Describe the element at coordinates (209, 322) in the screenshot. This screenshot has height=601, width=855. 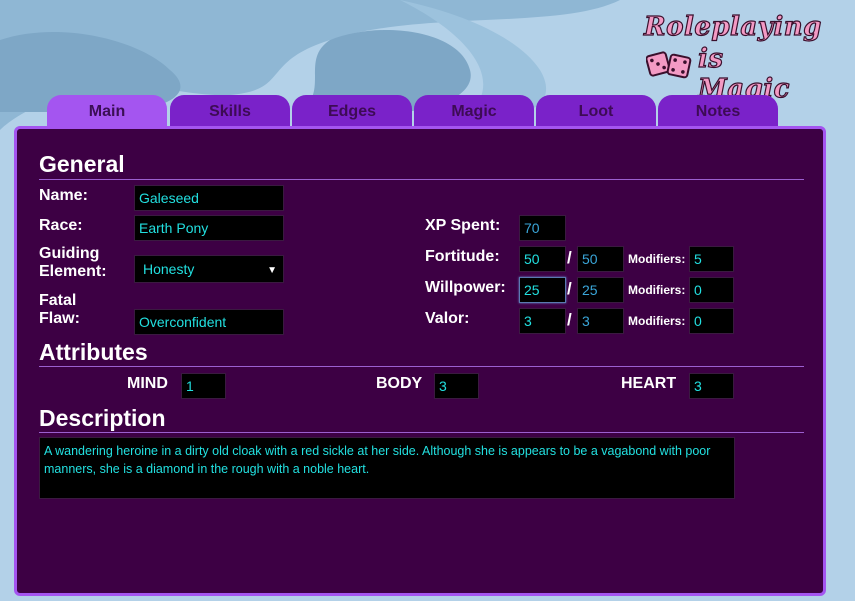
I see `fatal-flaw-input: Overconfident` at that location.